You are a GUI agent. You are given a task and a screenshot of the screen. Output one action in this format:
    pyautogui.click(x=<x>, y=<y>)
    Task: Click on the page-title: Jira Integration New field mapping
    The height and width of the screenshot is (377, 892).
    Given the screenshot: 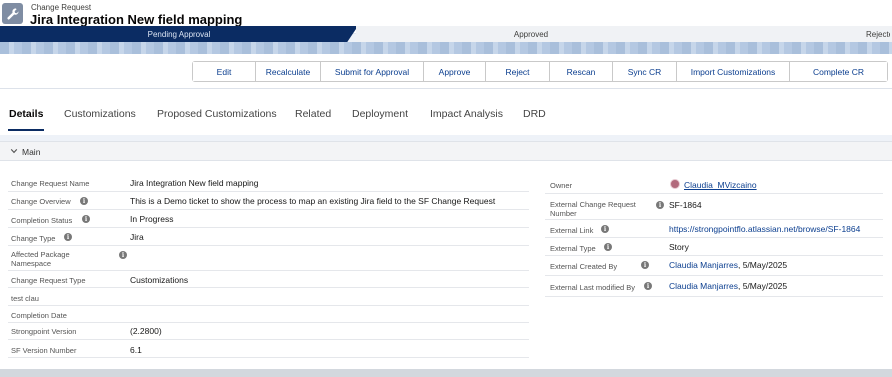 What is the action you would take?
    pyautogui.click(x=136, y=19)
    